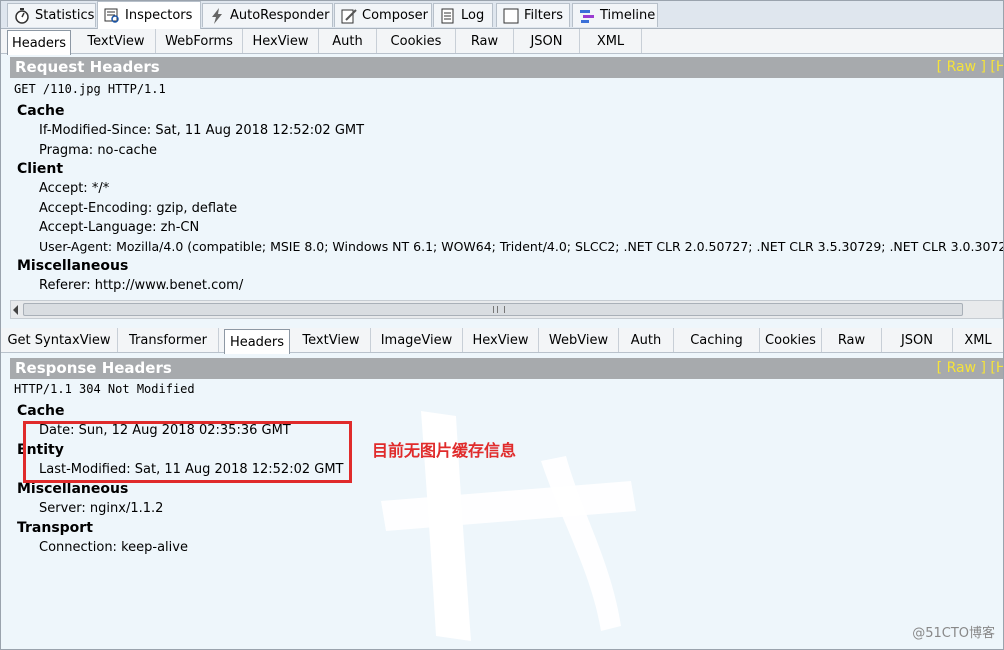 The height and width of the screenshot is (650, 1004). I want to click on request-tab-auth: Auth, so click(348, 41).